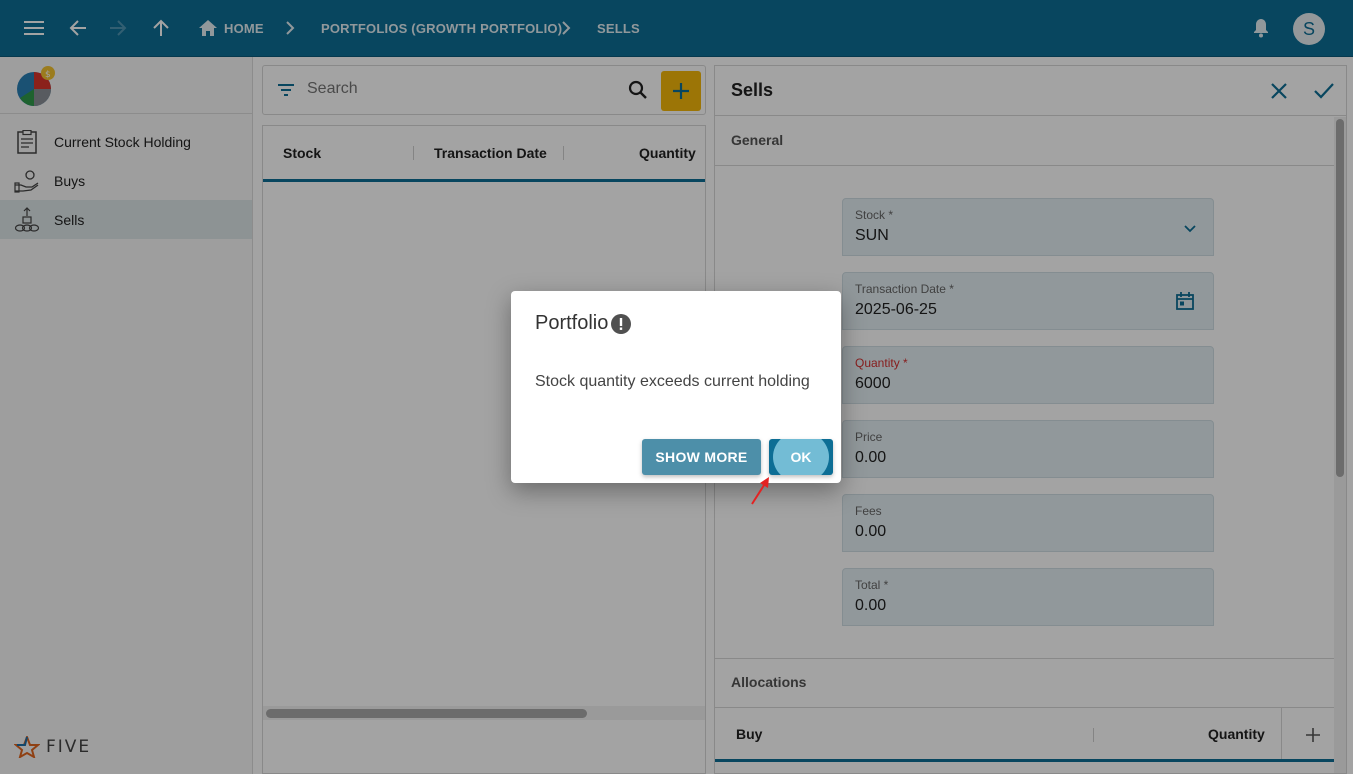  Describe the element at coordinates (701, 457) in the screenshot. I see `show-more-button: SHOW MORE` at that location.